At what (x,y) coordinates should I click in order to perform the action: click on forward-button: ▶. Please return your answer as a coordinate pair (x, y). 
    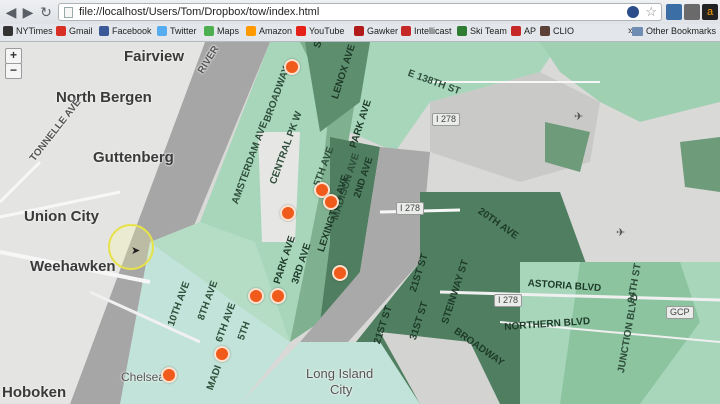
    Looking at the image, I should click on (28, 12).